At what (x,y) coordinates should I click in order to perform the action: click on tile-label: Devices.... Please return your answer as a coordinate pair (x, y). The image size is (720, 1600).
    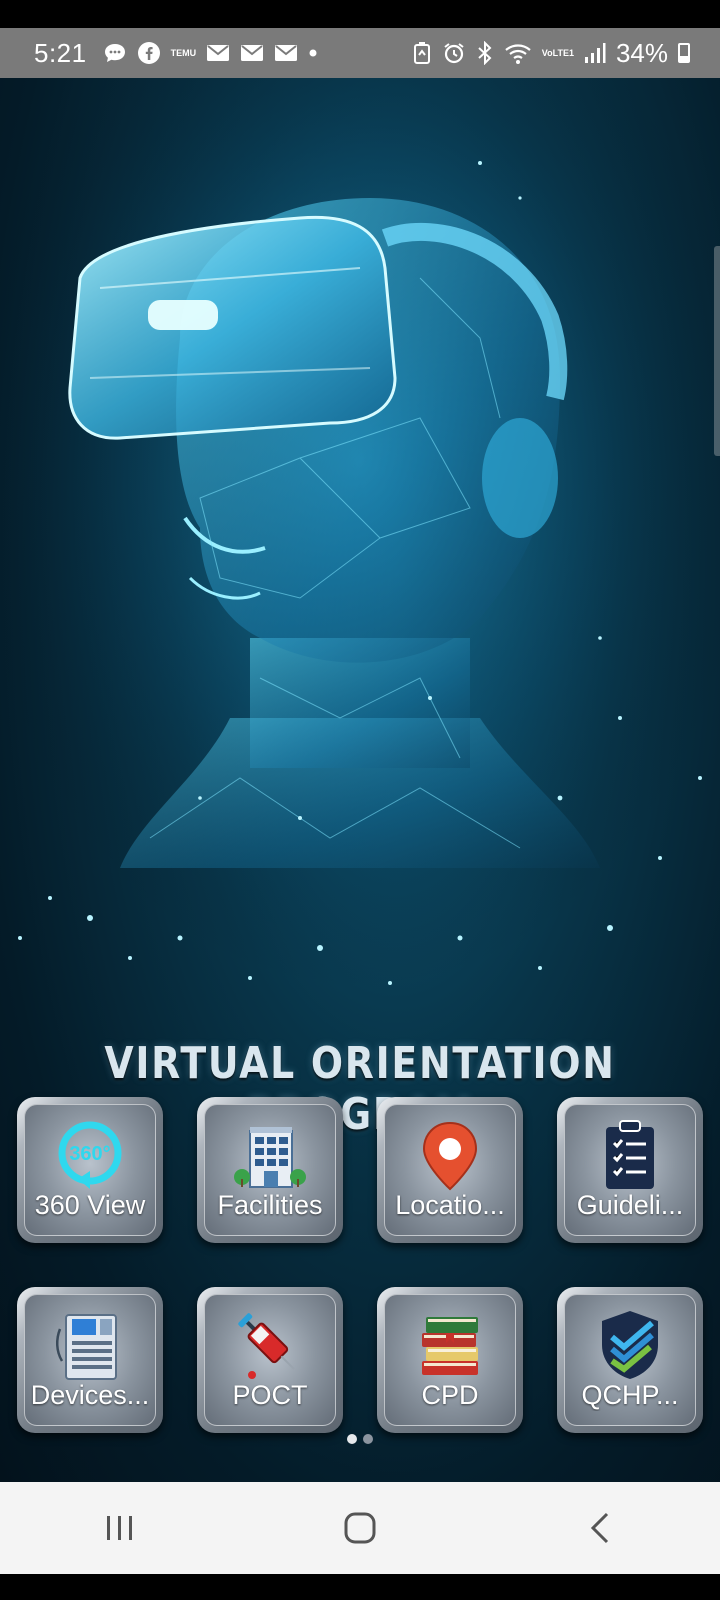
    Looking at the image, I should click on (90, 1395).